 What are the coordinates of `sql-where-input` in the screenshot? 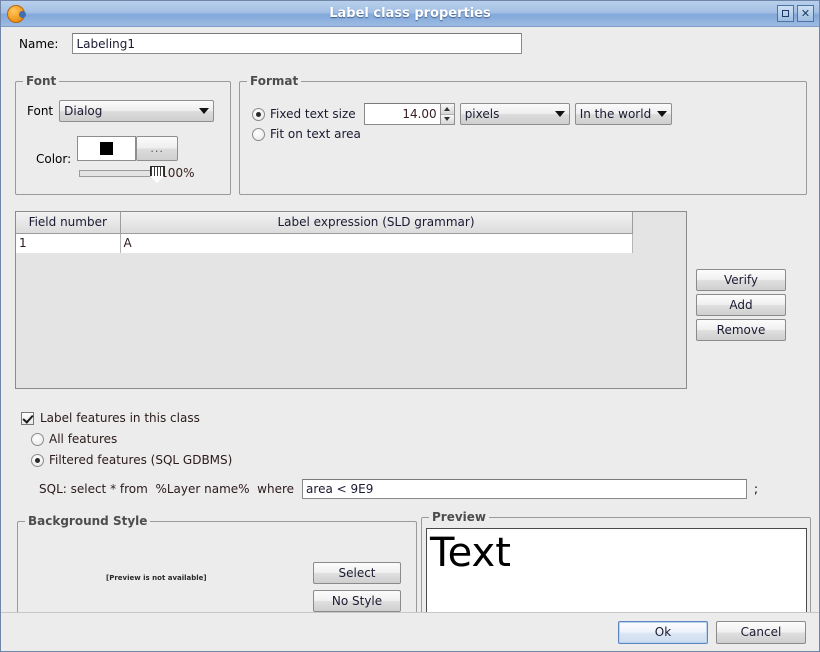 It's located at (525, 489).